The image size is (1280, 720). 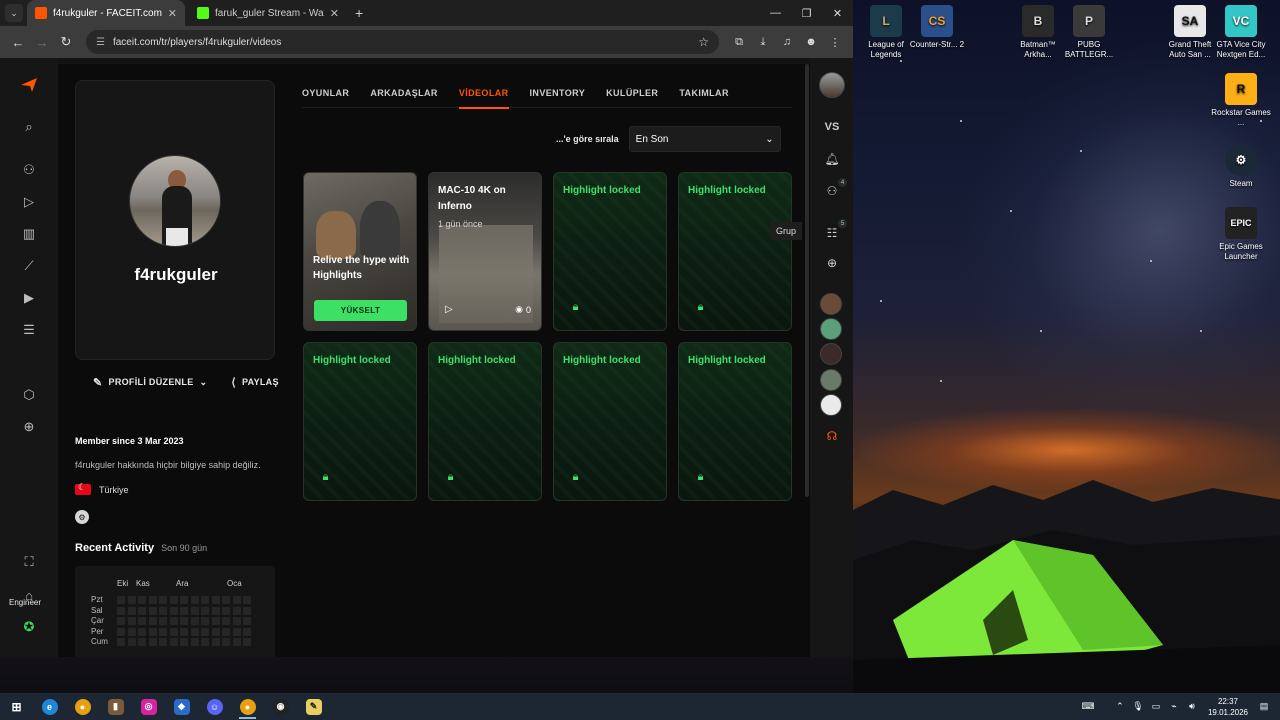 I want to click on leaderboard-icon: ▥, so click(x=29, y=234).